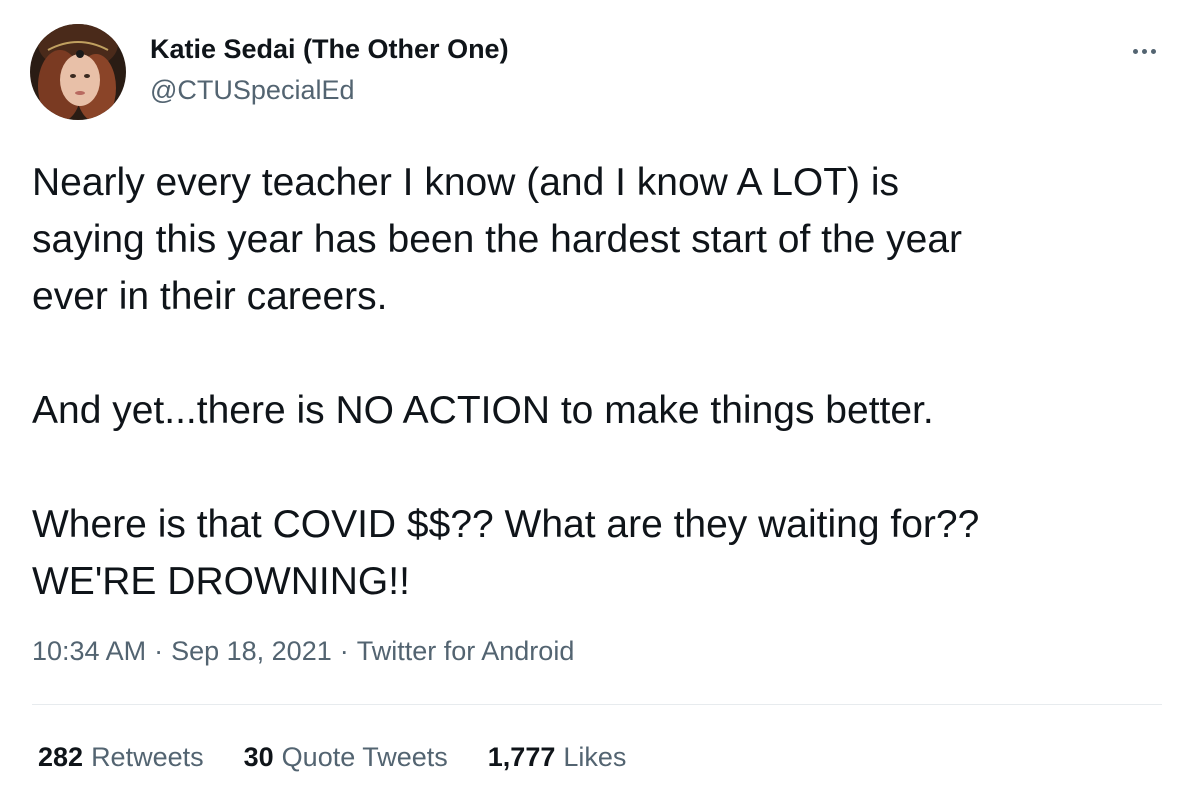 The width and height of the screenshot is (1194, 786). Describe the element at coordinates (521, 757) in the screenshot. I see `likes-count: 1,777` at that location.